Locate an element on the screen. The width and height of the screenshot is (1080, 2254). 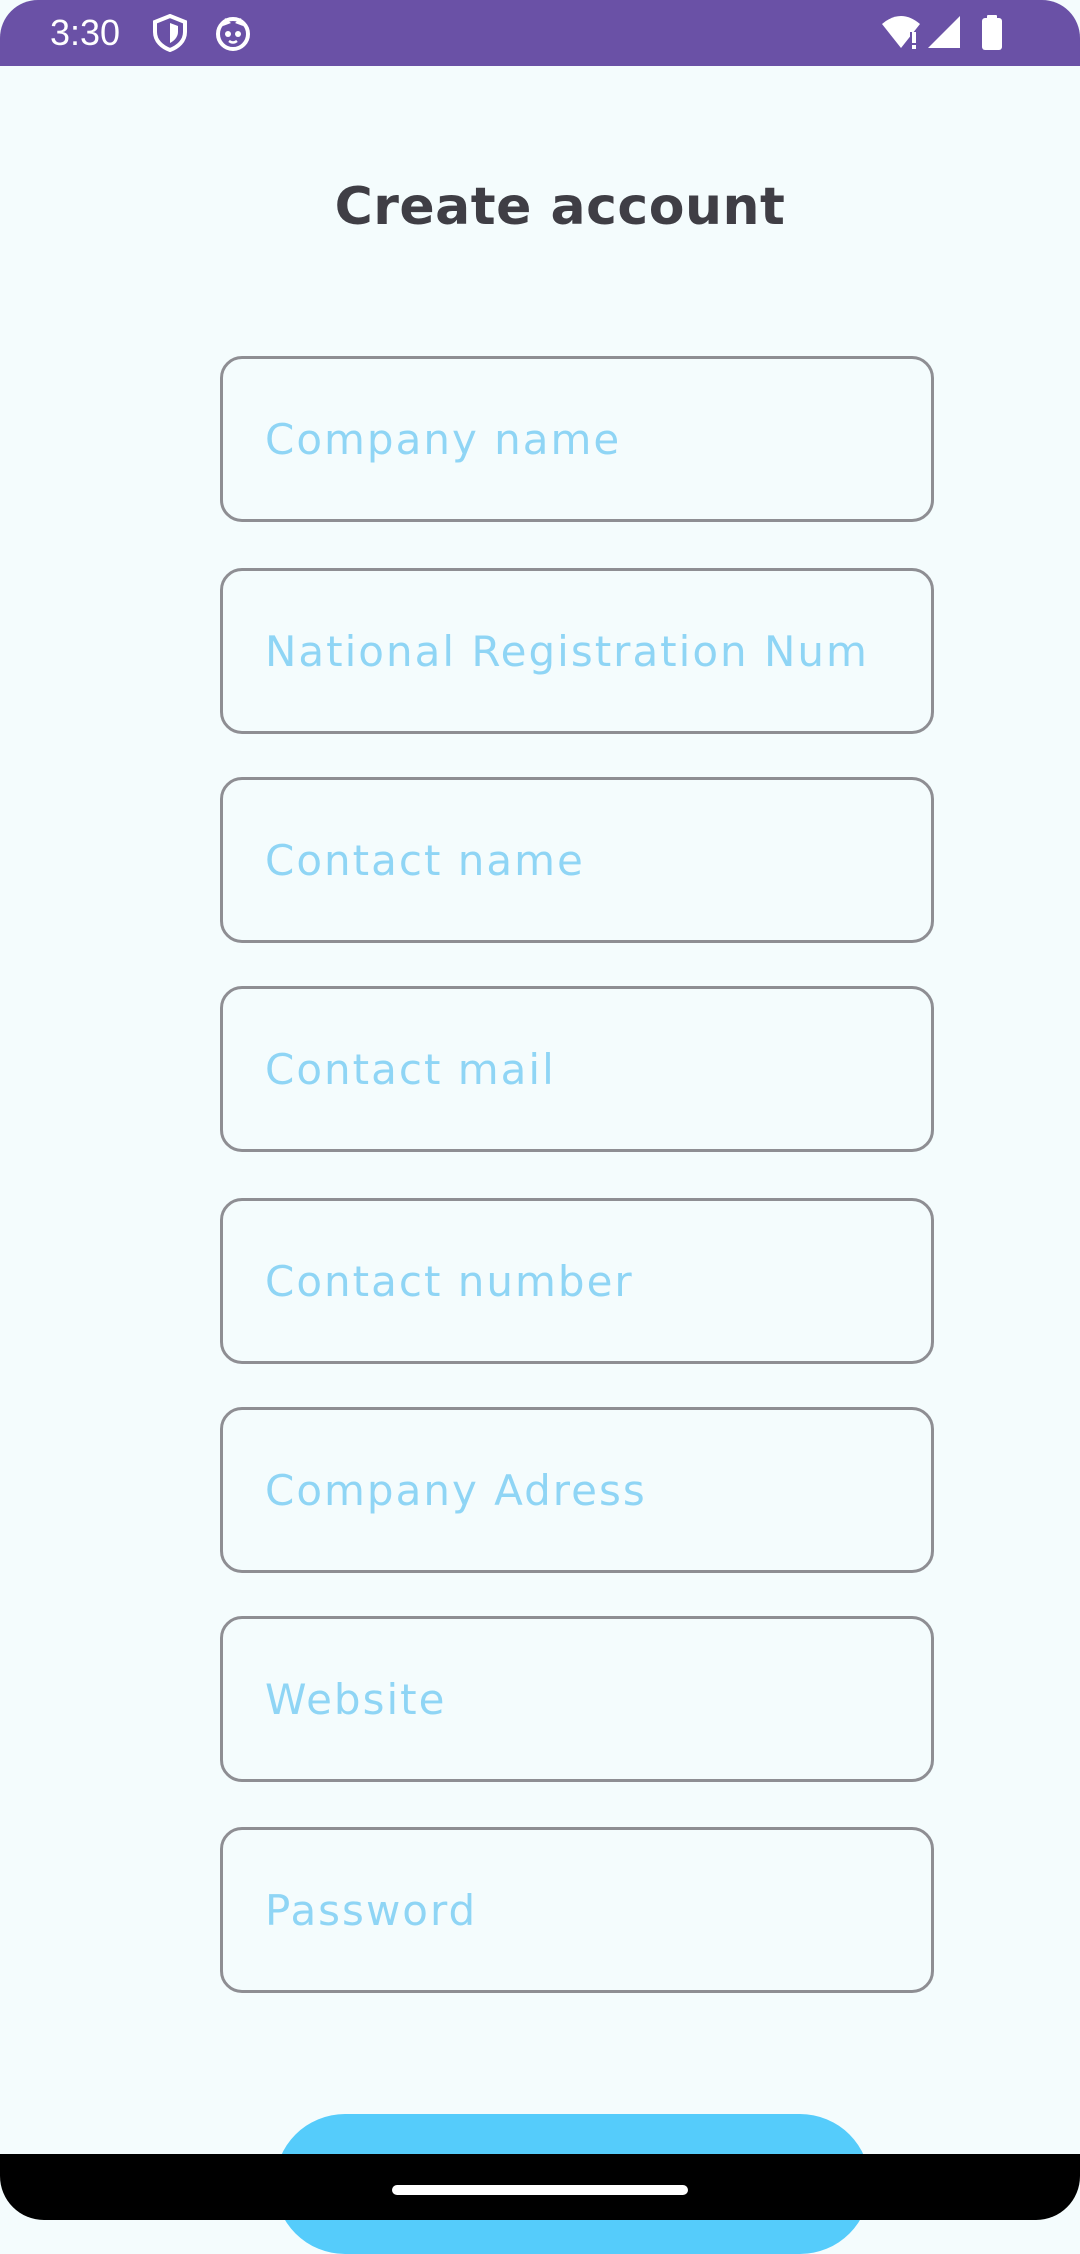
contact-name-field is located at coordinates (577, 860).